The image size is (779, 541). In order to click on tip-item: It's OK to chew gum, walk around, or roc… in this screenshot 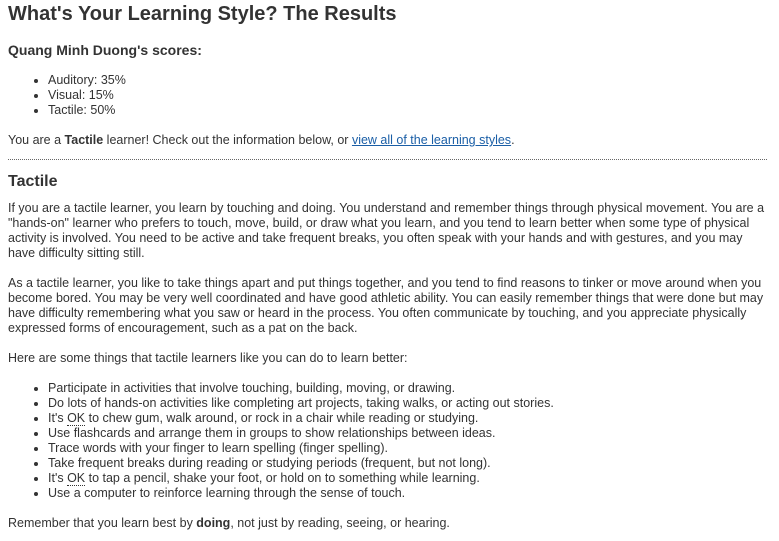, I will do `click(409, 418)`.